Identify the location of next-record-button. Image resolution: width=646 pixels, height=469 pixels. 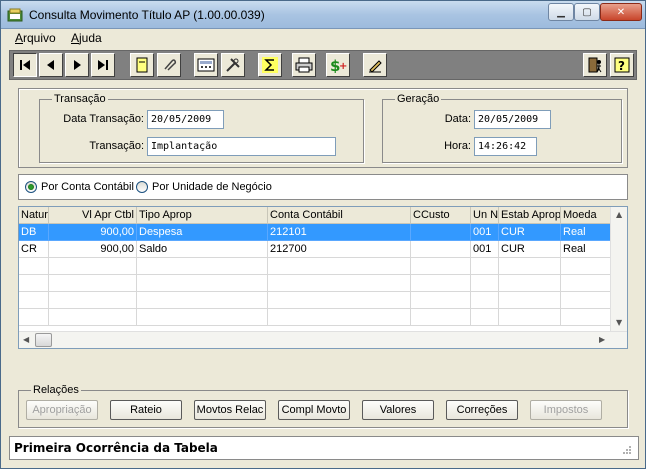
(77, 65).